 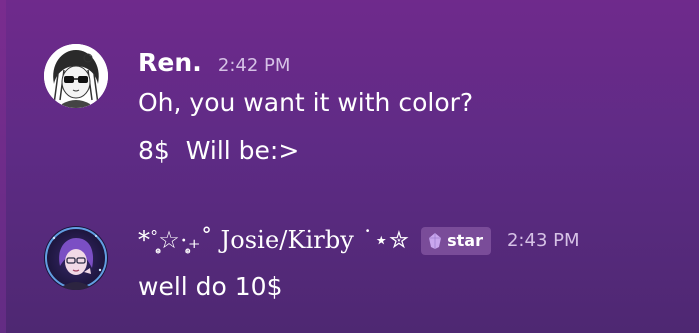 I want to click on message-header: Ren. 2:42 PM, so click(x=214, y=62).